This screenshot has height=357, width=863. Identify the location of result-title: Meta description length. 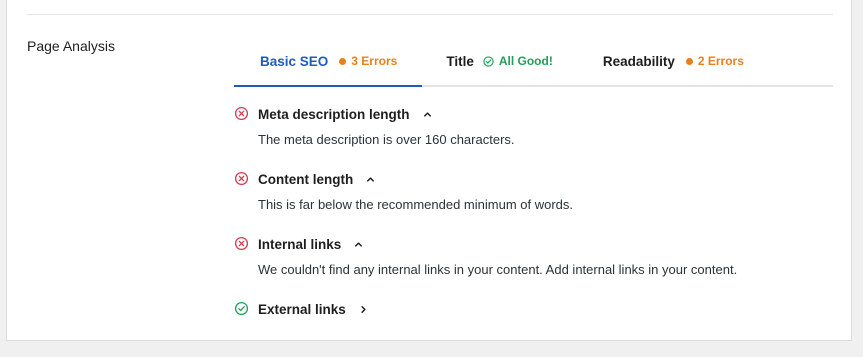
(334, 114).